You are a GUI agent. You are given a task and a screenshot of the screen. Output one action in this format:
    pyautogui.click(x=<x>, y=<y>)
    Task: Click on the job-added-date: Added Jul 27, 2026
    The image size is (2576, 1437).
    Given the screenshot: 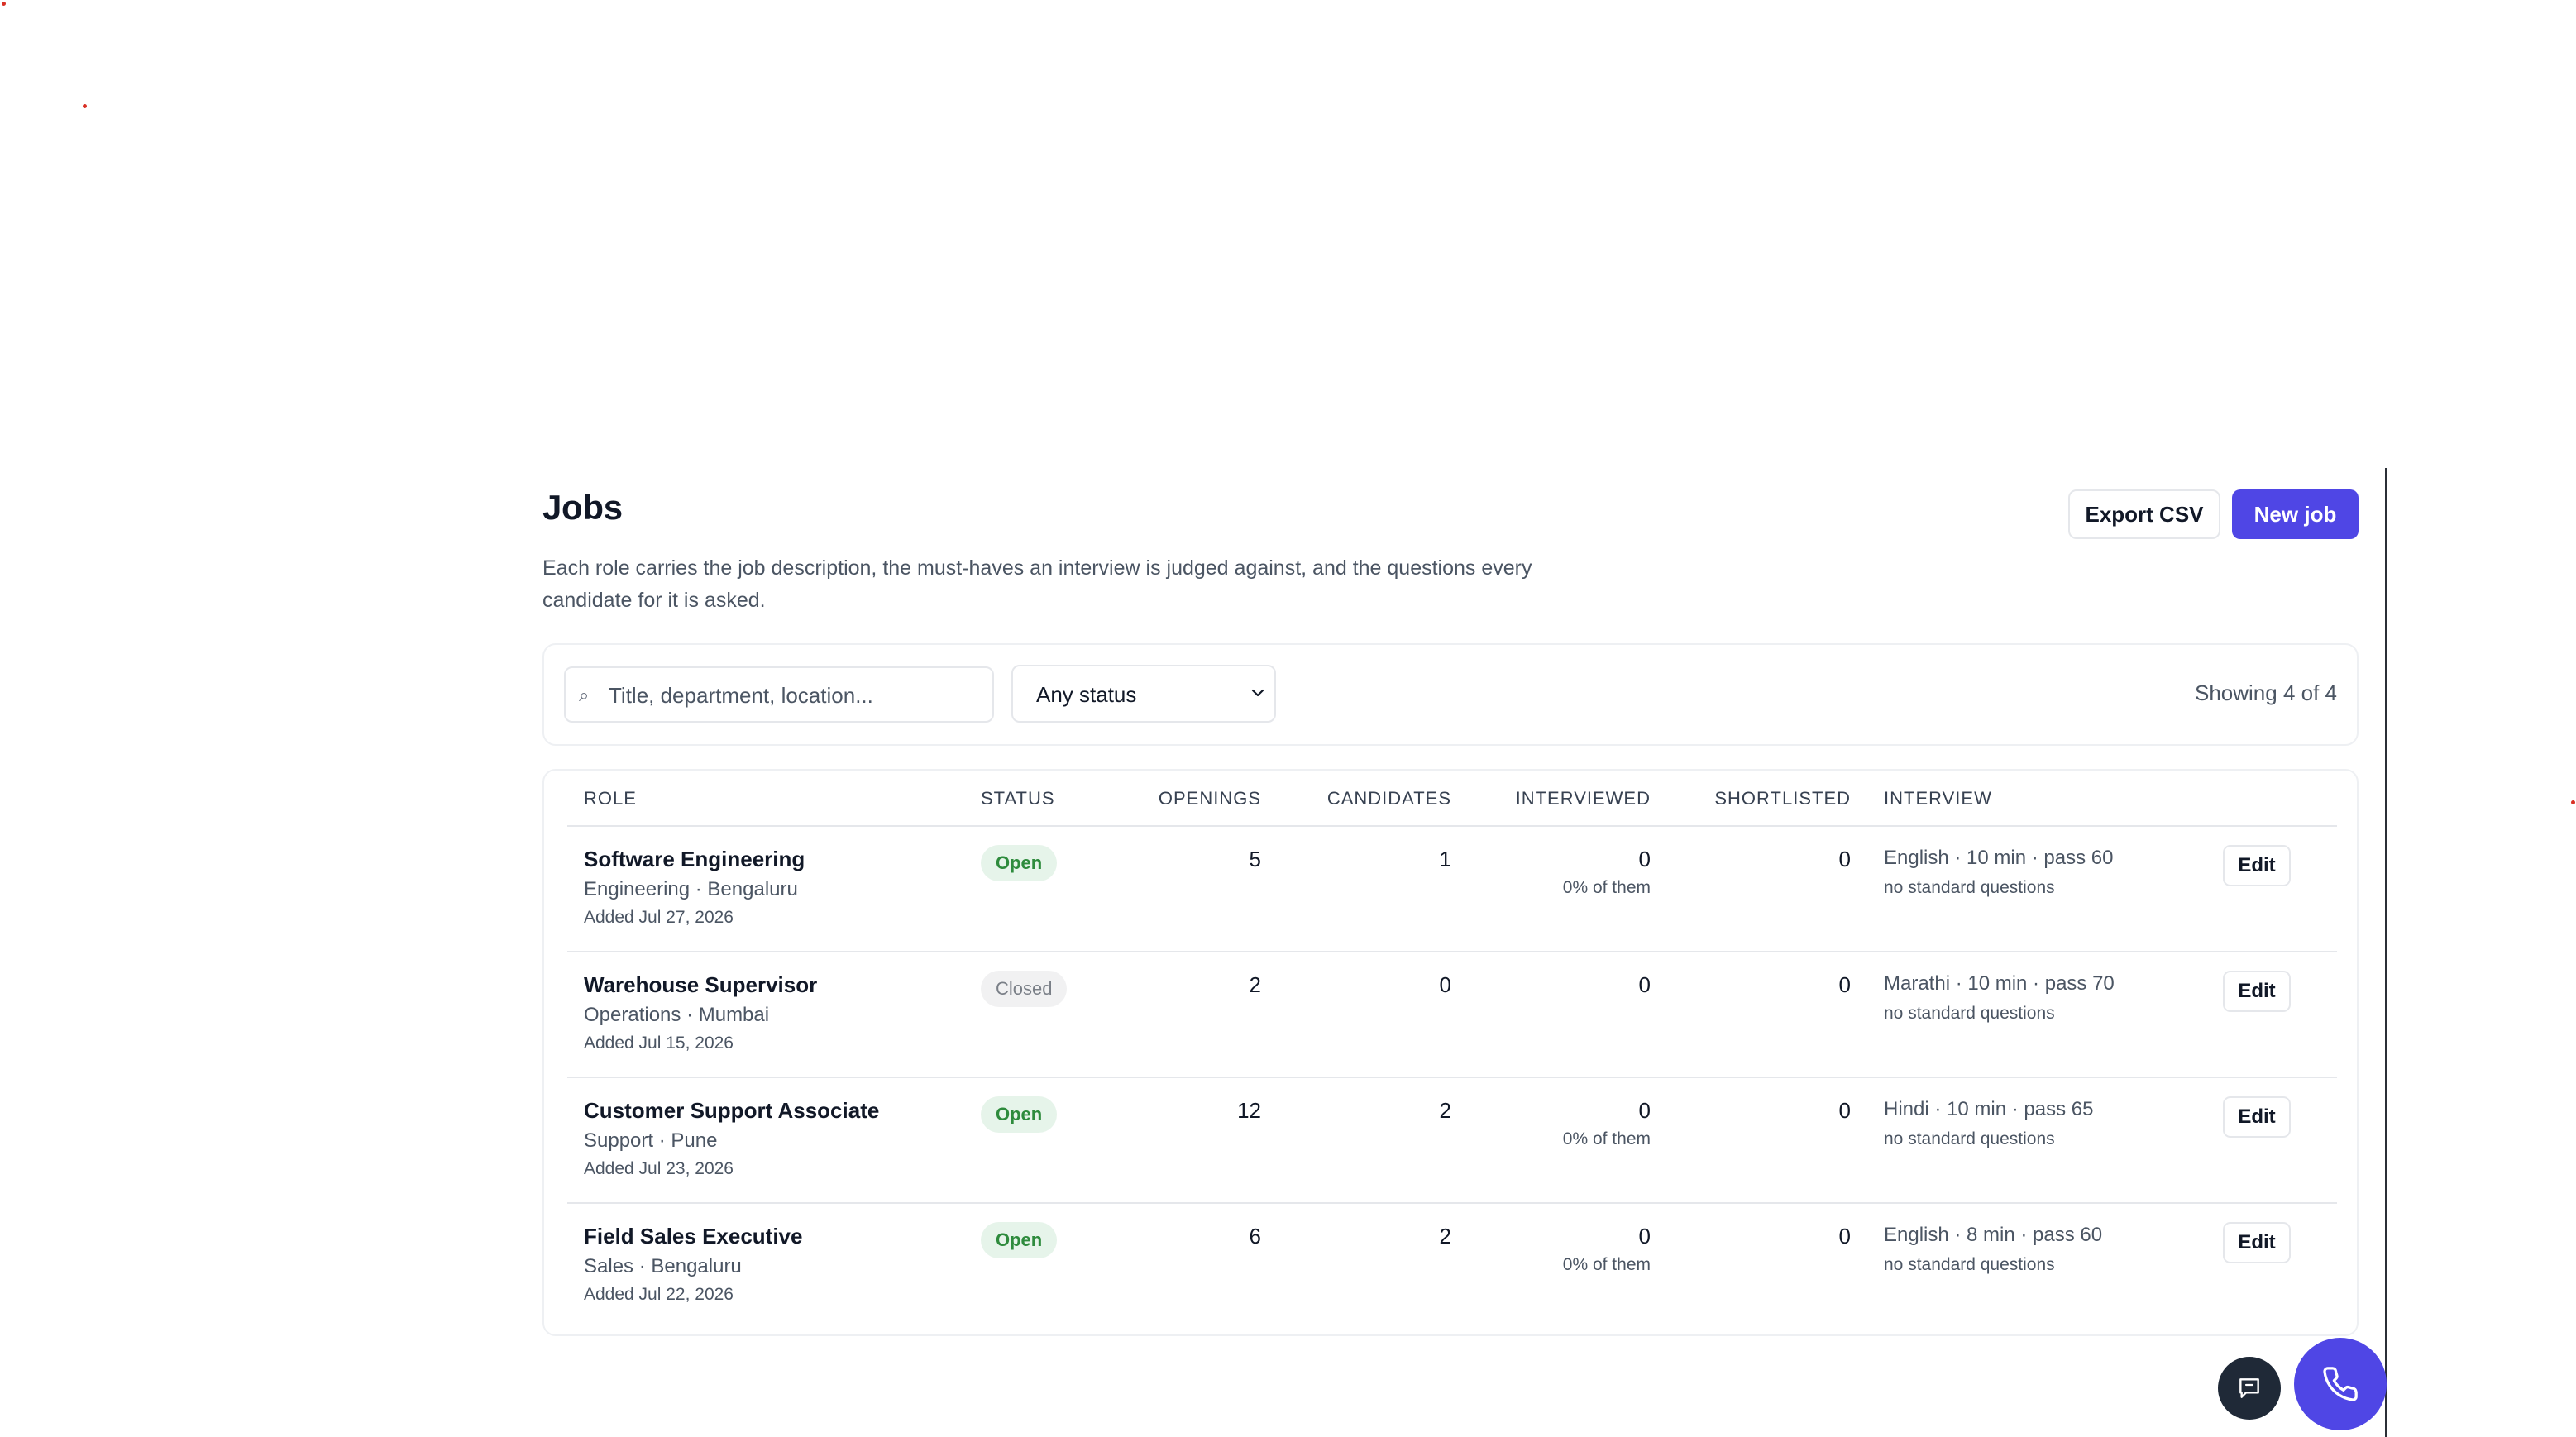 What is the action you would take?
    pyautogui.click(x=659, y=917)
    